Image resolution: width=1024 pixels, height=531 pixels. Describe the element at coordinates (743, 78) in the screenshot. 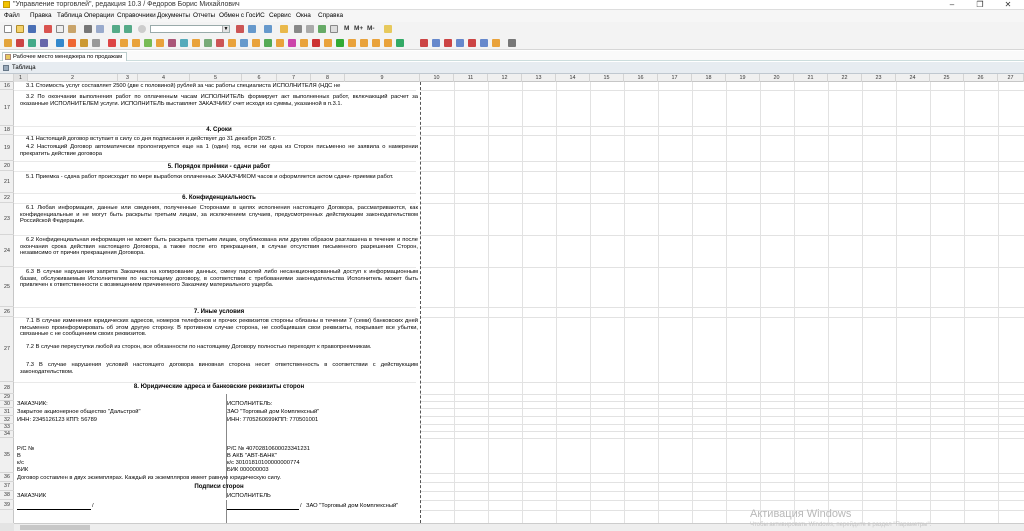

I see `column-header: 19` at that location.